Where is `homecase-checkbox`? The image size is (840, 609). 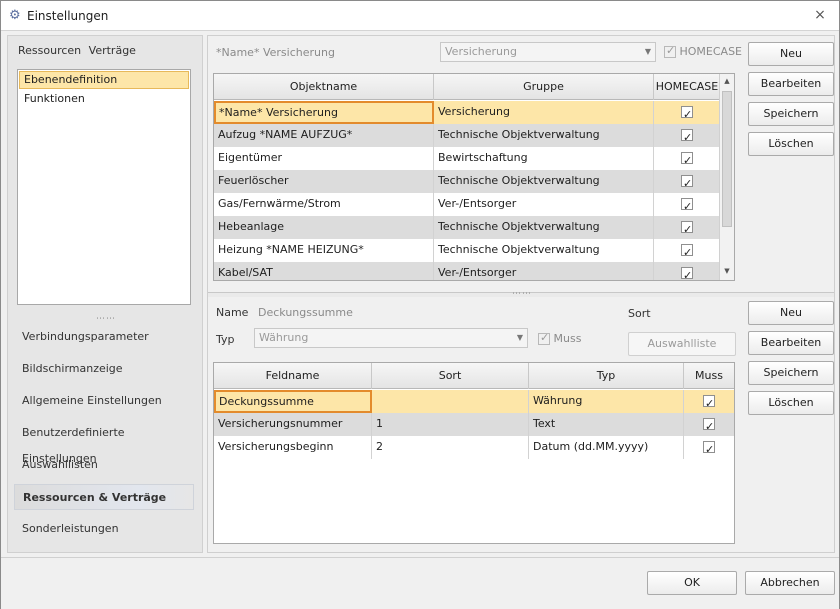
homecase-checkbox is located at coordinates (670, 51).